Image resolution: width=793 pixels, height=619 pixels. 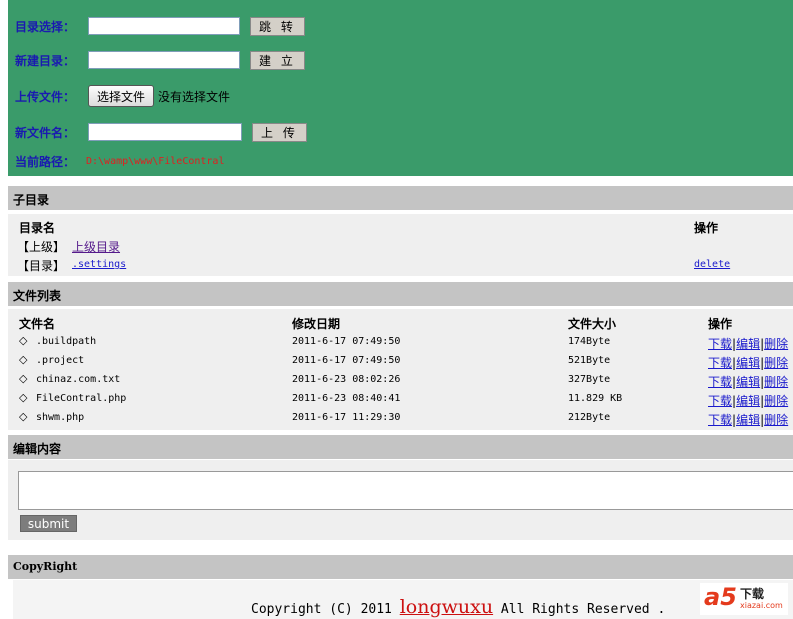 I want to click on site-logo: a5 下载 xiazai.com, so click(x=744, y=599).